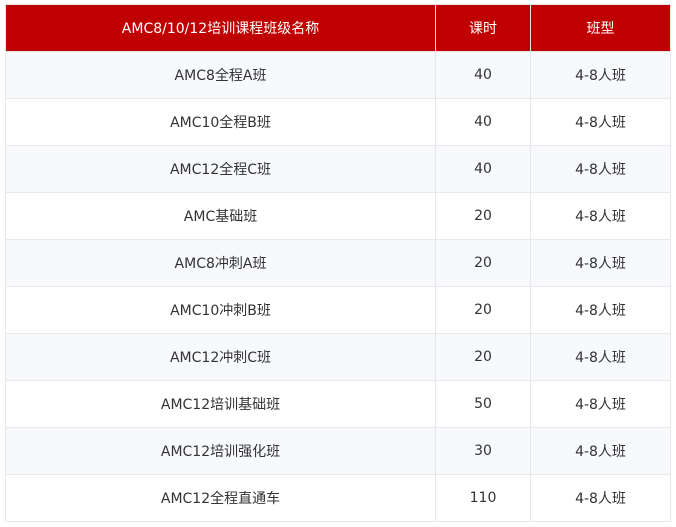 Image resolution: width=676 pixels, height=527 pixels. Describe the element at coordinates (220, 169) in the screenshot. I see `cell-class-name: AMC12全程C班` at that location.